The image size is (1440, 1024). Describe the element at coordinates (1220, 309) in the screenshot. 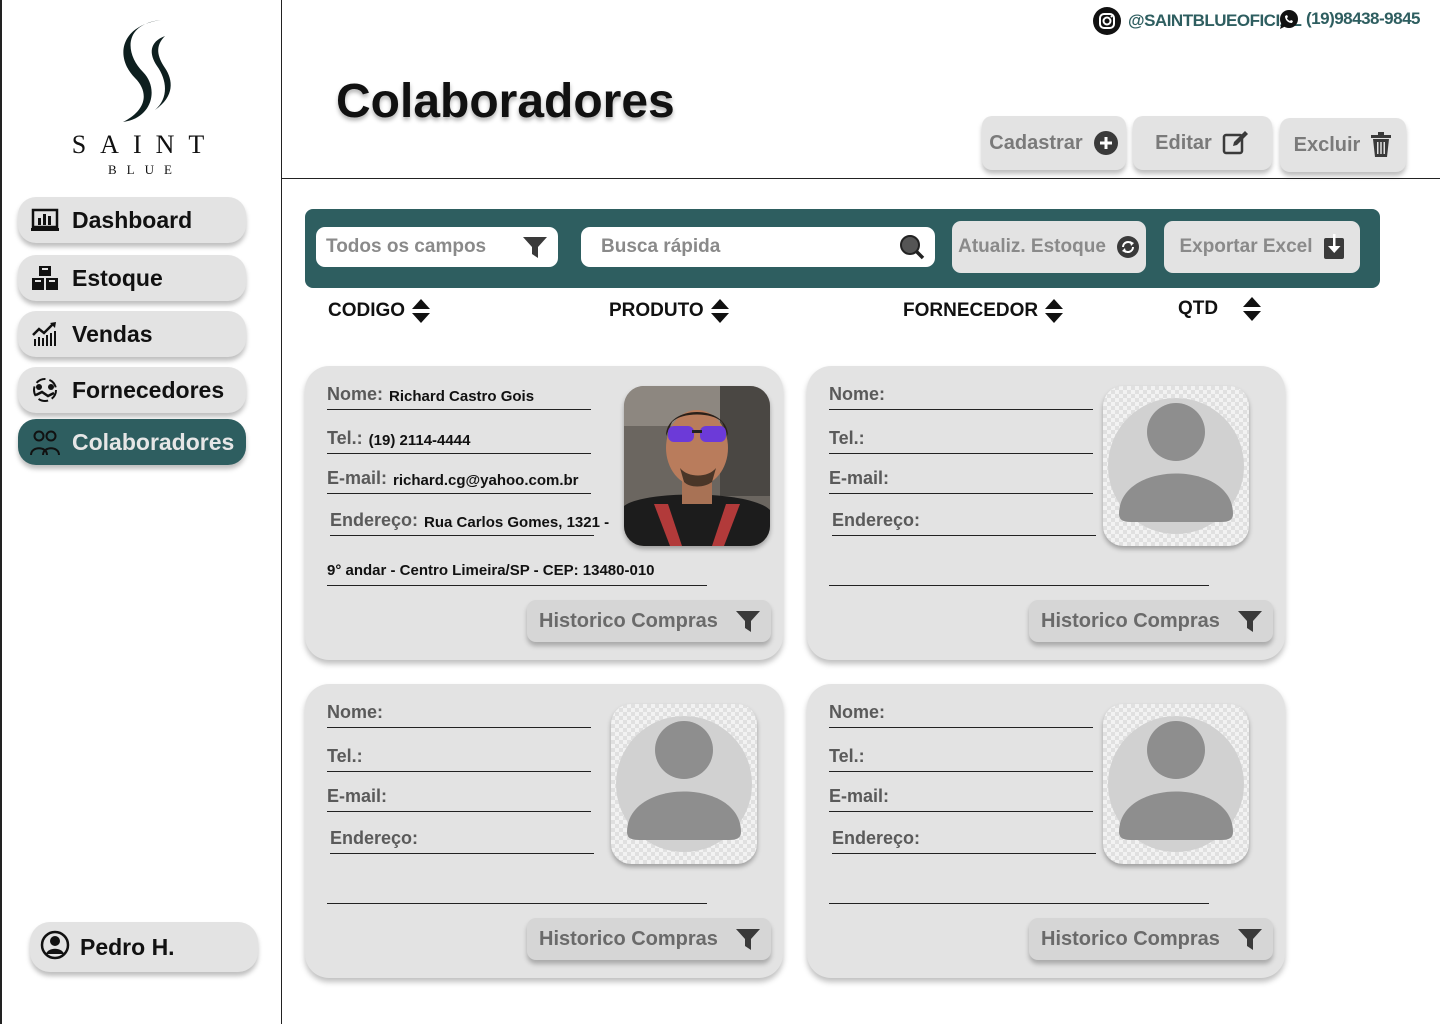

I see `sort-column-qtd: QTD` at that location.